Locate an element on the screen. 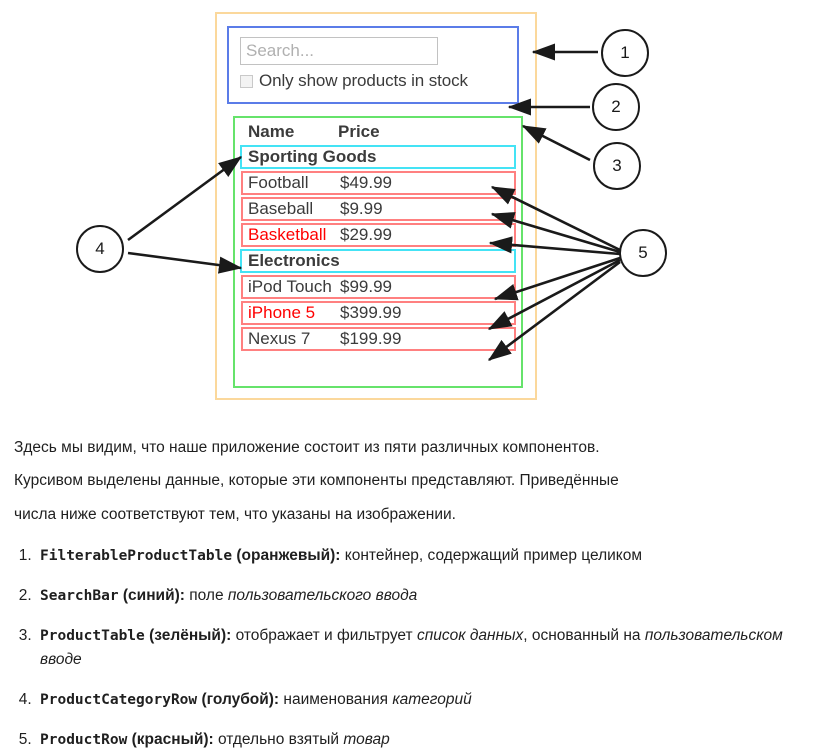 The width and height of the screenshot is (829, 752). product-name: Football is located at coordinates (278, 182).